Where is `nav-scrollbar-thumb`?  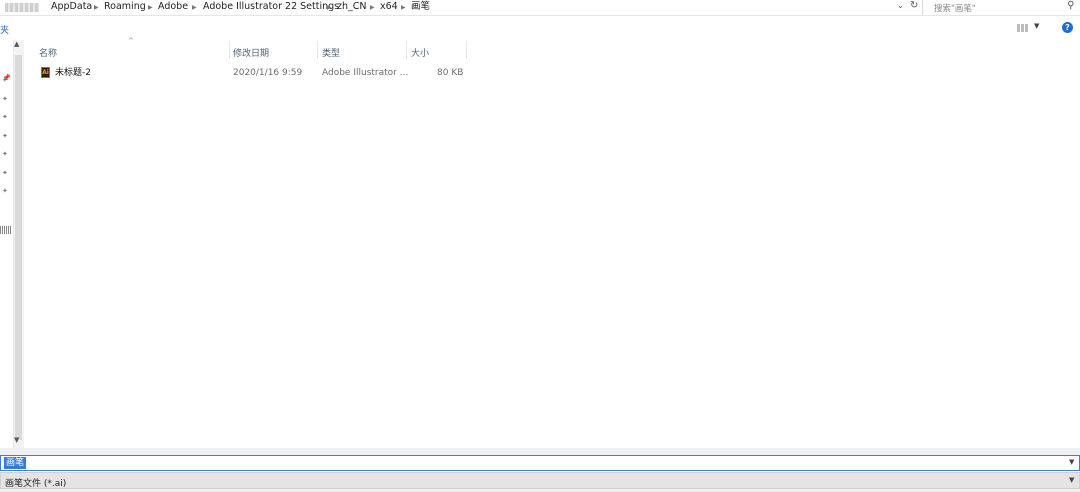 nav-scrollbar-thumb is located at coordinates (18, 247).